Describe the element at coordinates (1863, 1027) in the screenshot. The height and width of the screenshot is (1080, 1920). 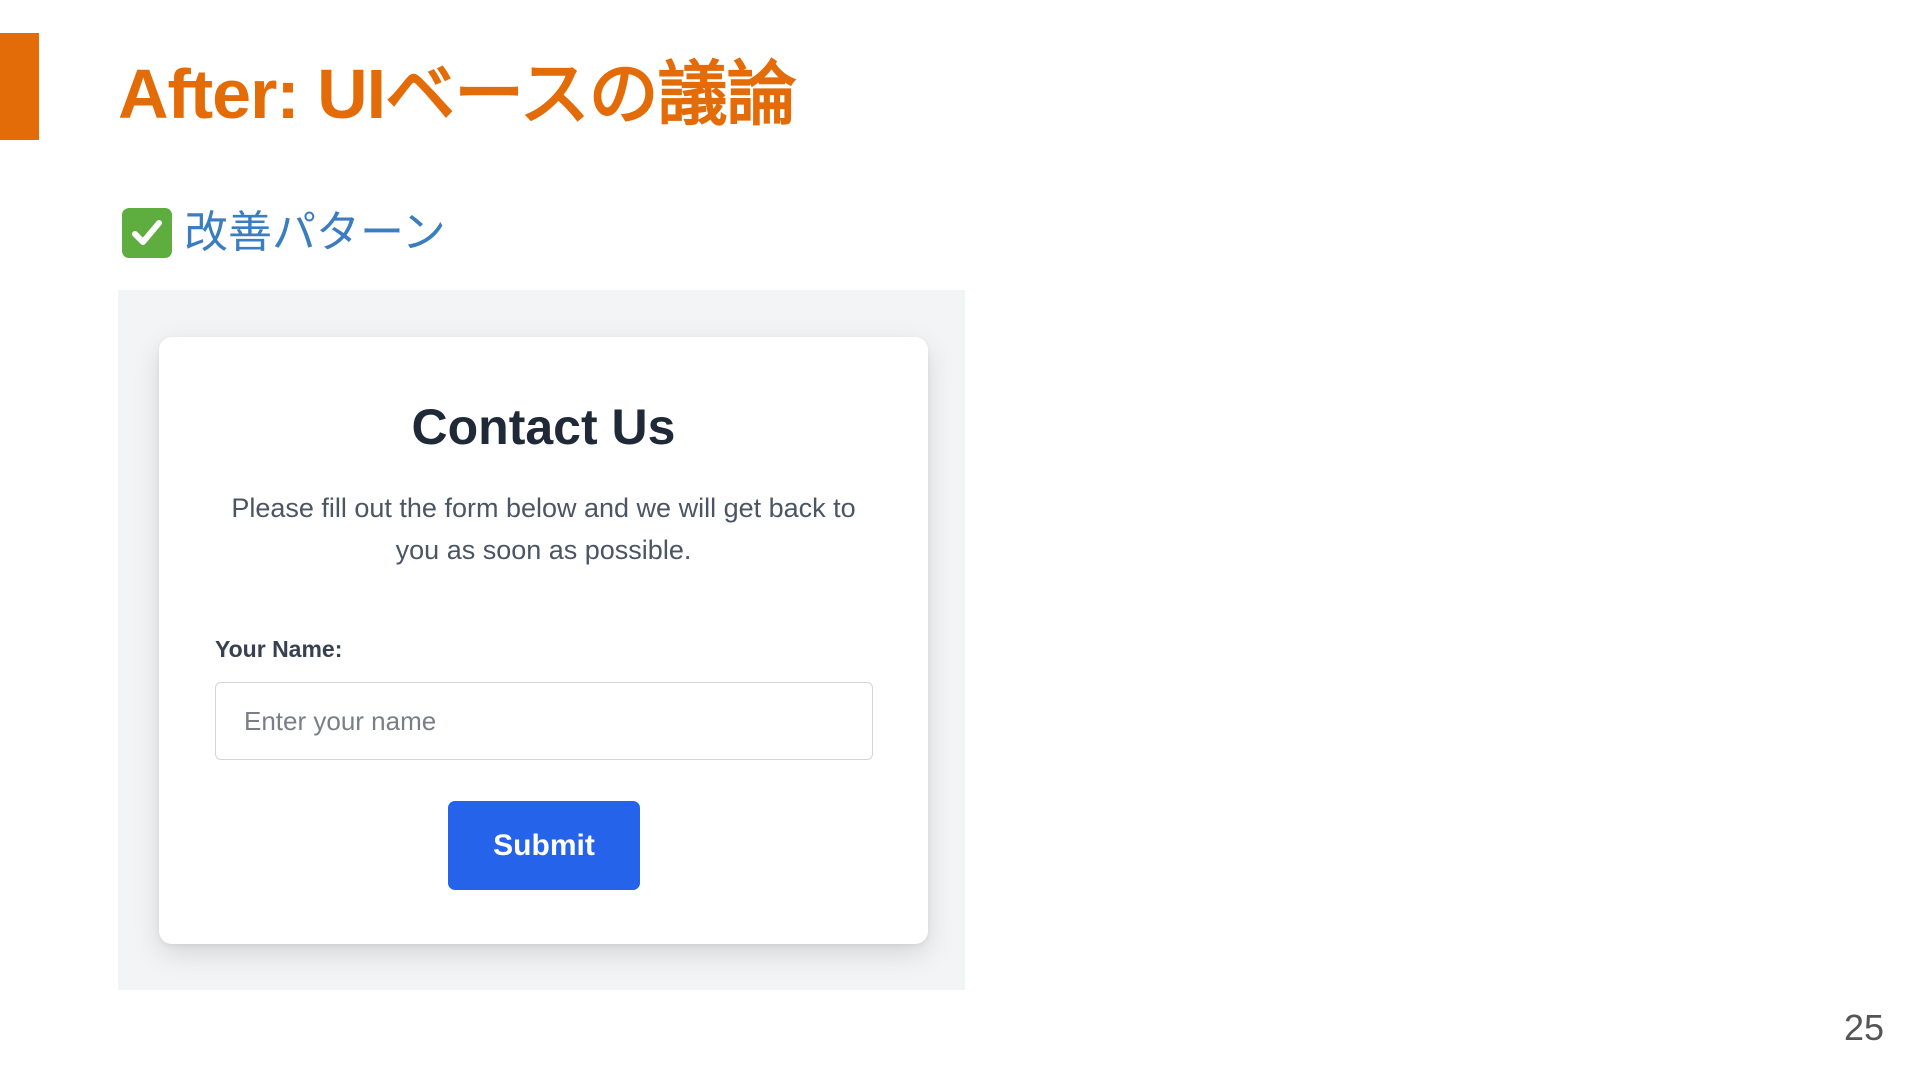
I see `page-number: 25` at that location.